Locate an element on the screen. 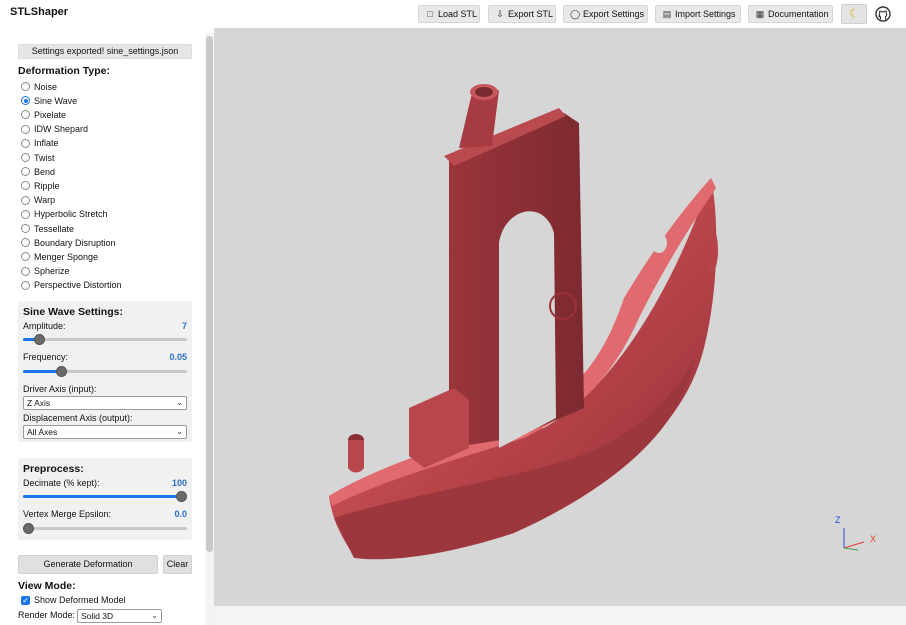 Image resolution: width=906 pixels, height=625 pixels. deformation-option-label: Hyperbolic Stretch is located at coordinates (71, 214).